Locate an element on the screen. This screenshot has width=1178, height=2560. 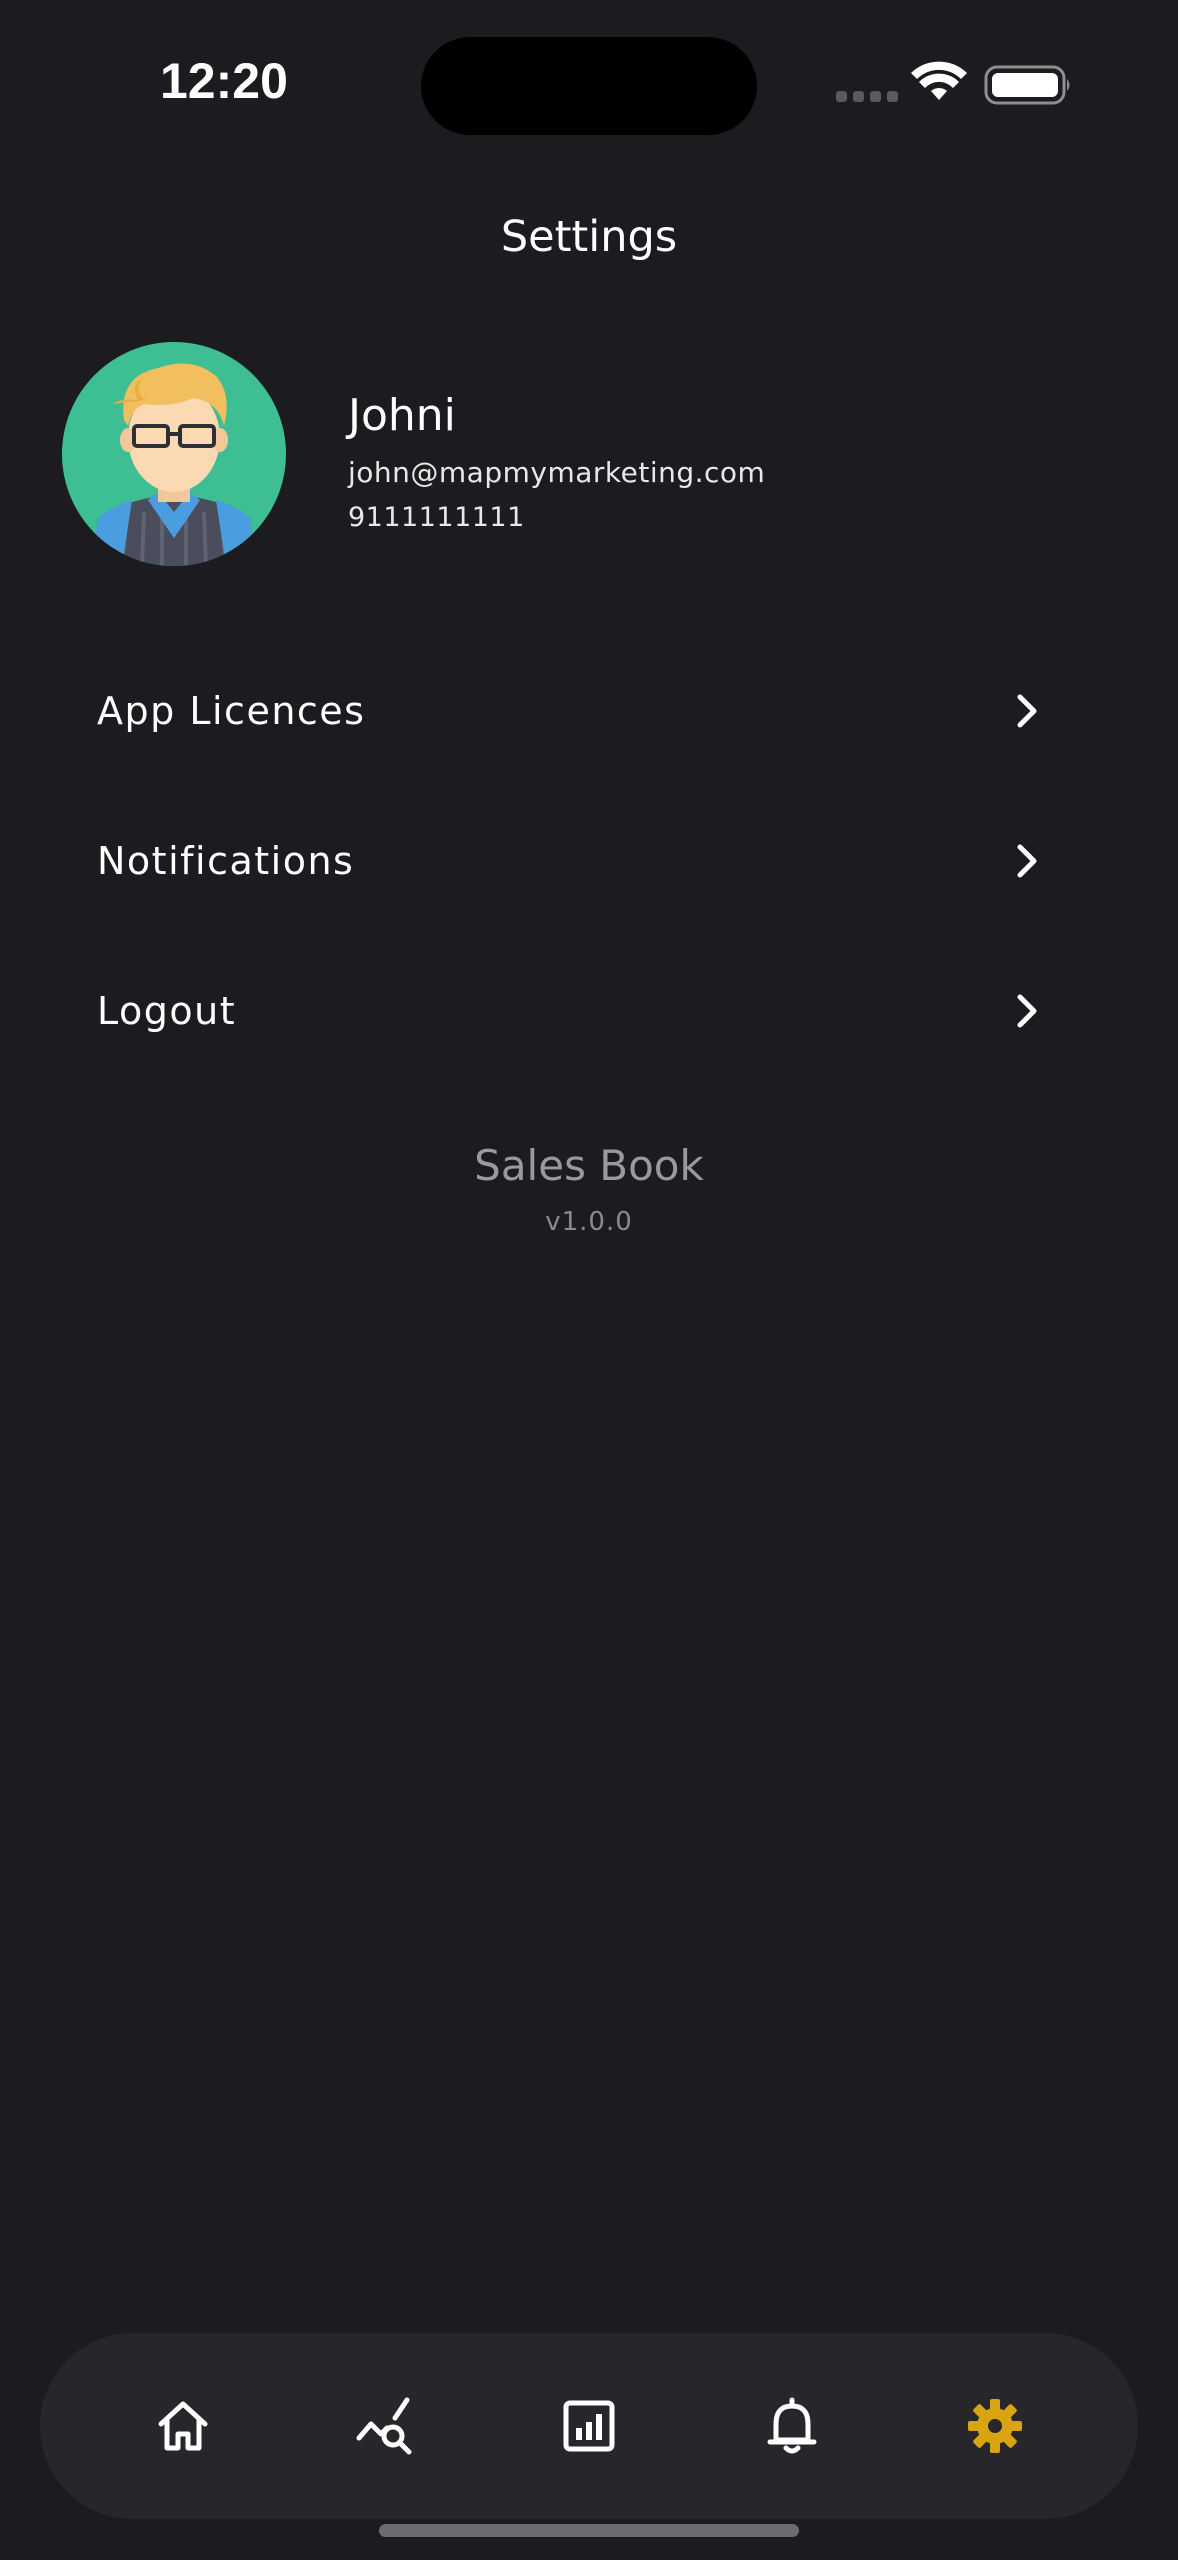
battery-icon is located at coordinates (1027, 85).